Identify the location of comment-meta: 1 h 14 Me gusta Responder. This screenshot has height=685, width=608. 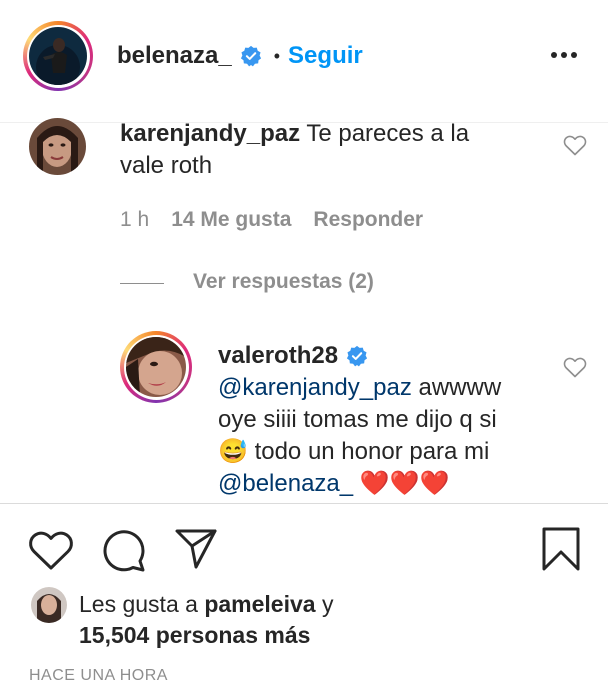
(271, 220).